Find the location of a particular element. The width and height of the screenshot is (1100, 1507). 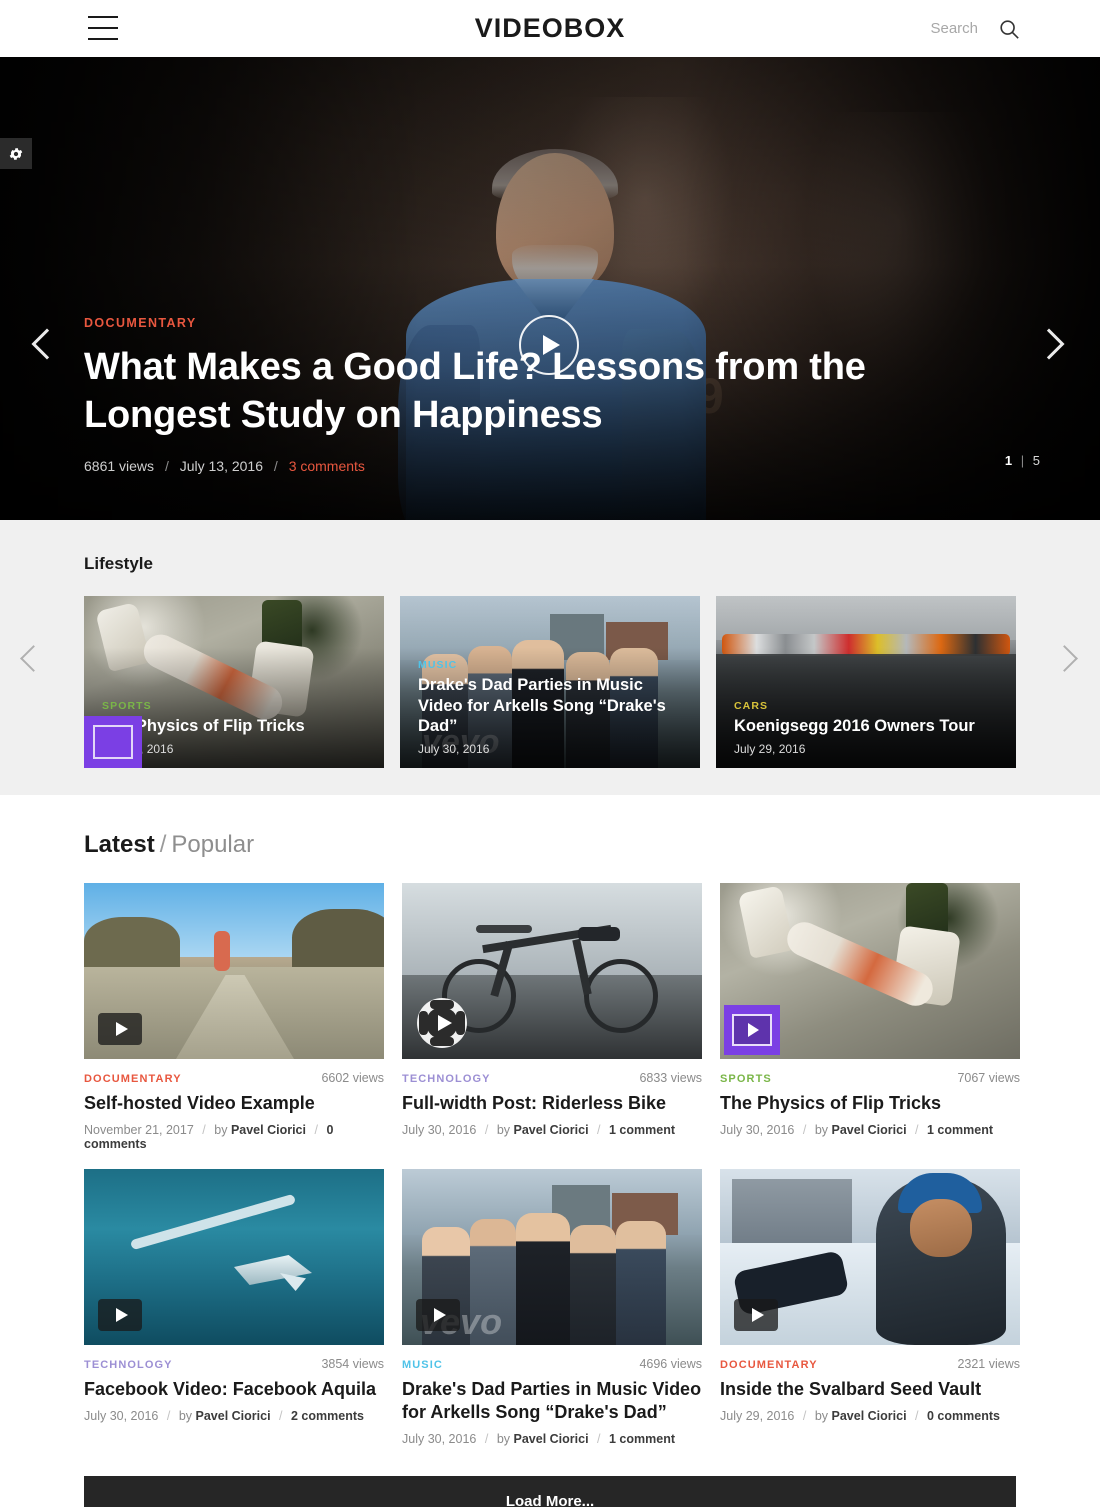

chevron-right-icon is located at coordinates (1064, 658).